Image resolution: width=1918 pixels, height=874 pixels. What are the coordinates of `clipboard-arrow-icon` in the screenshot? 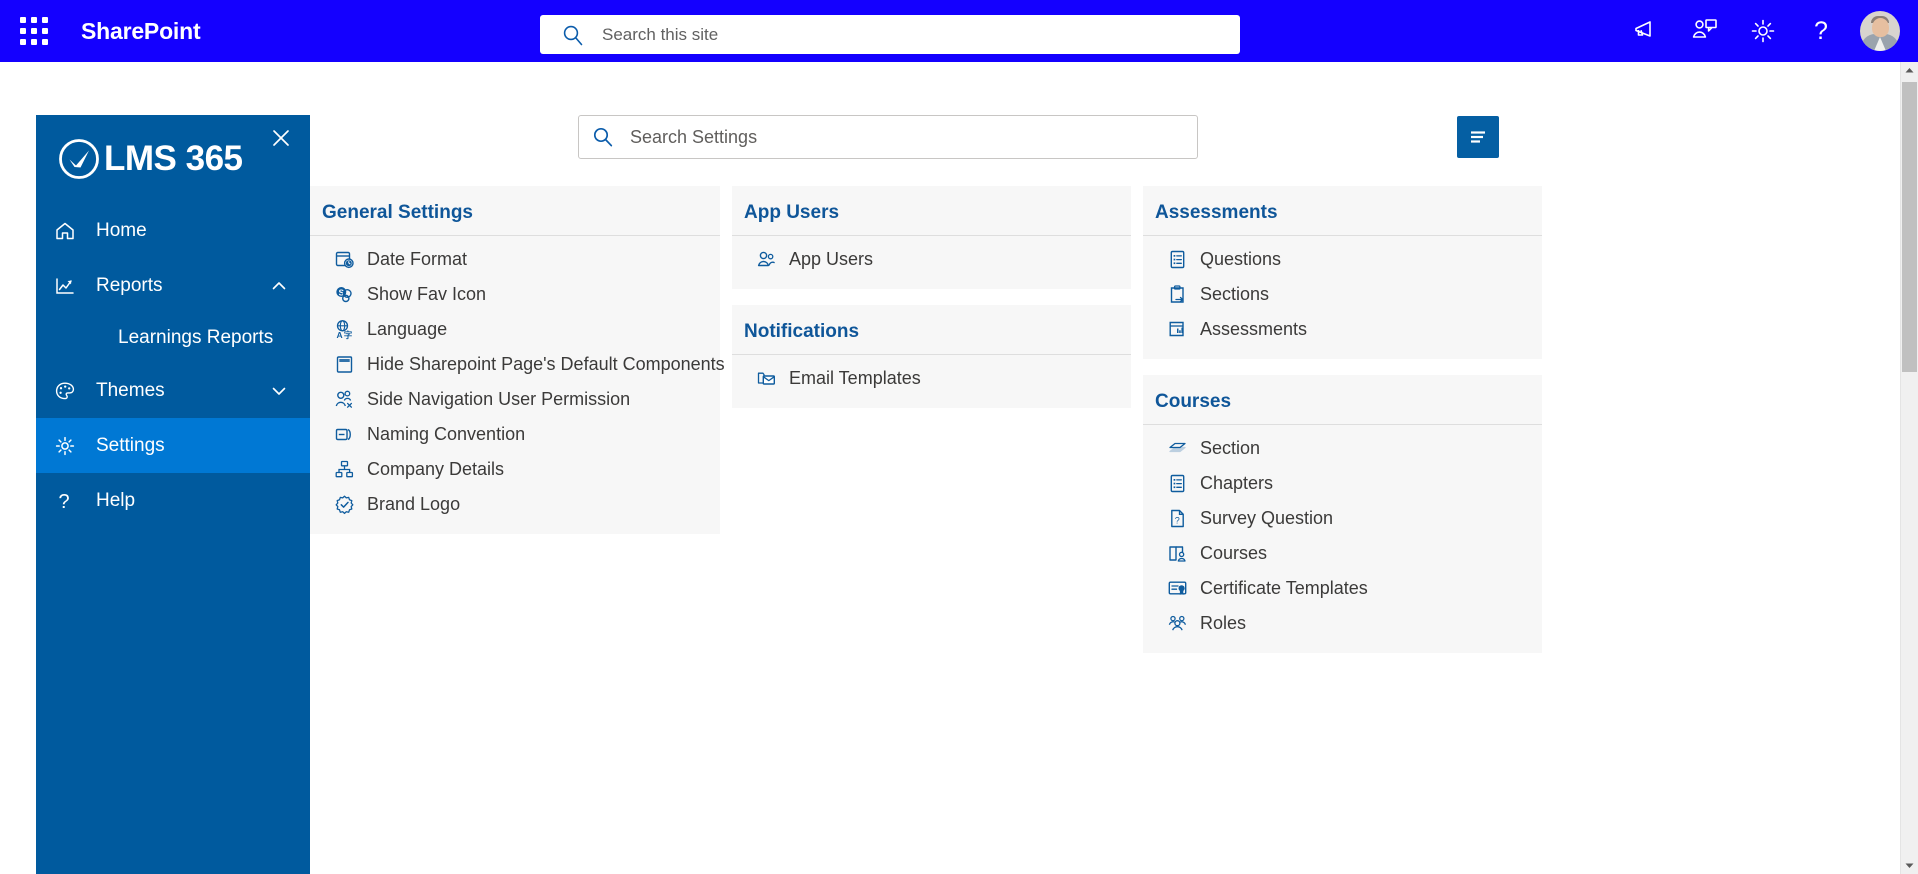 It's located at (1177, 294).